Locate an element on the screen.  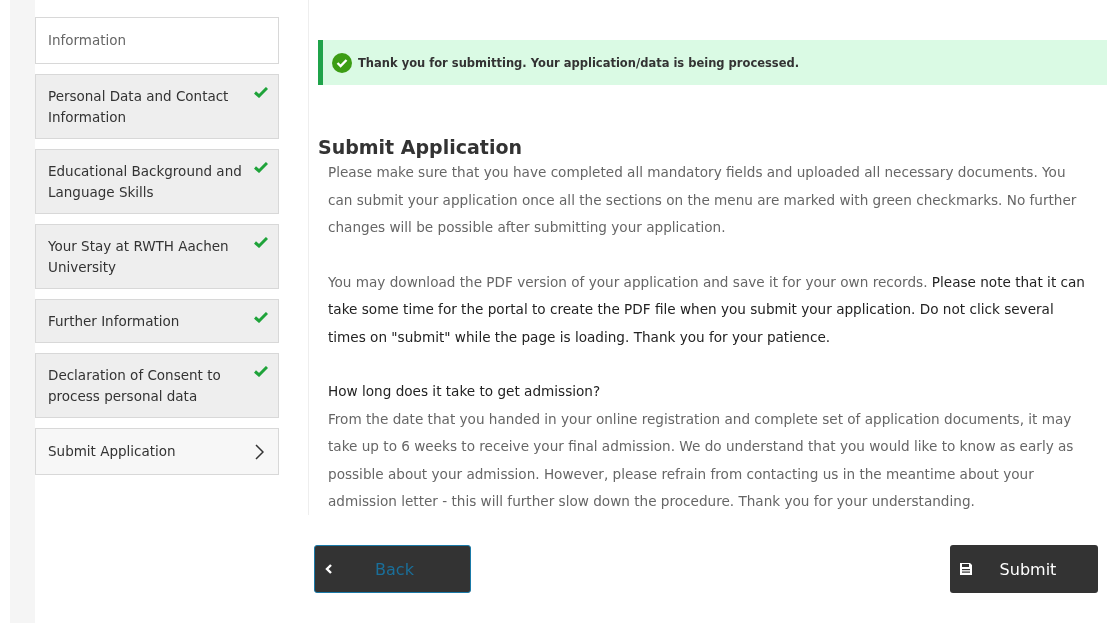
sidebar-item: Further Information is located at coordinates (157, 321).